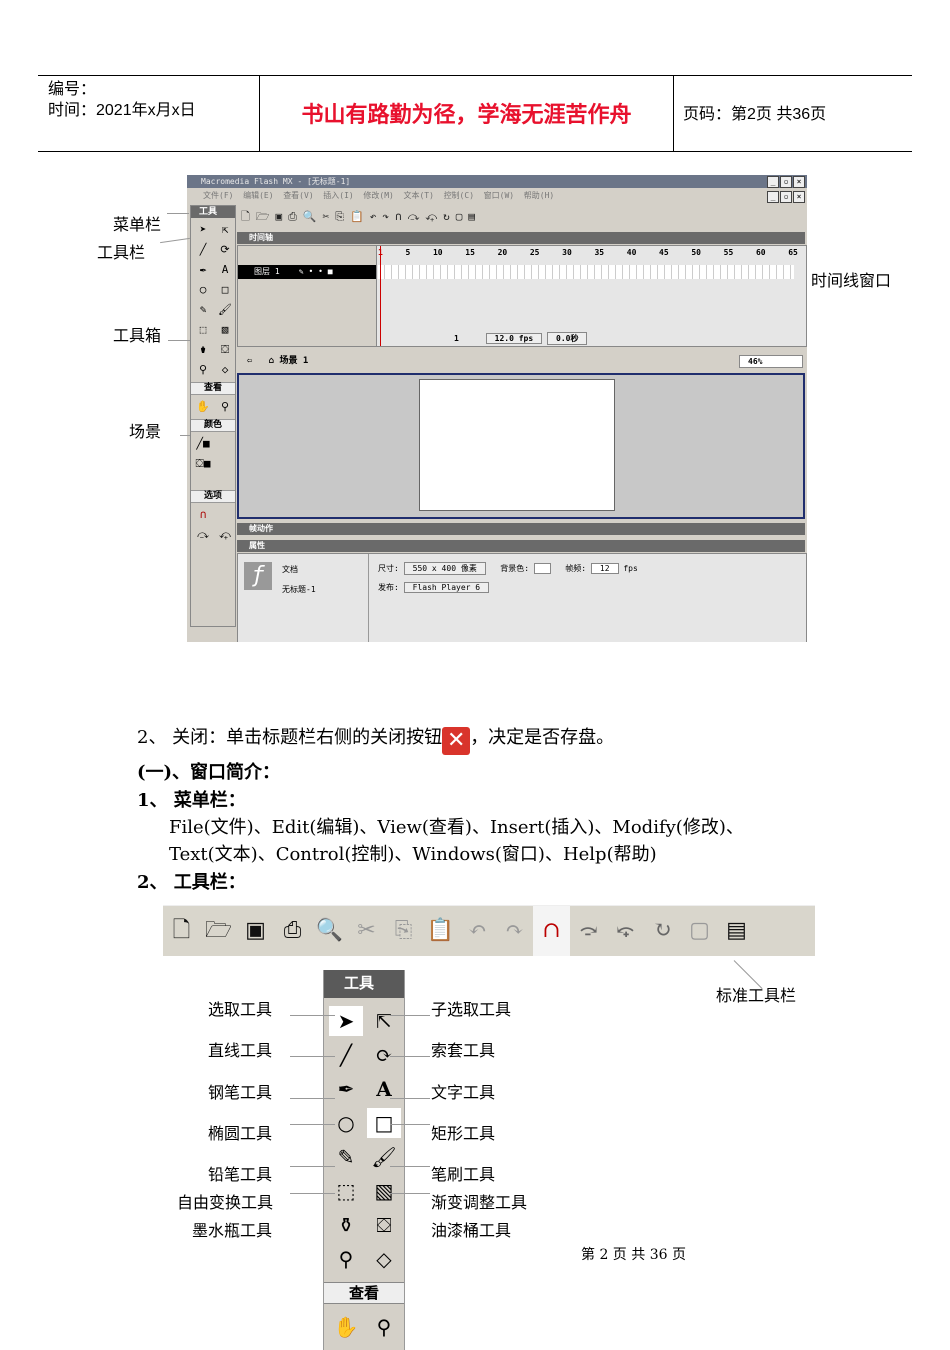  What do you see at coordinates (203, 330) in the screenshot?
I see `transform-icon: ⬚` at bounding box center [203, 330].